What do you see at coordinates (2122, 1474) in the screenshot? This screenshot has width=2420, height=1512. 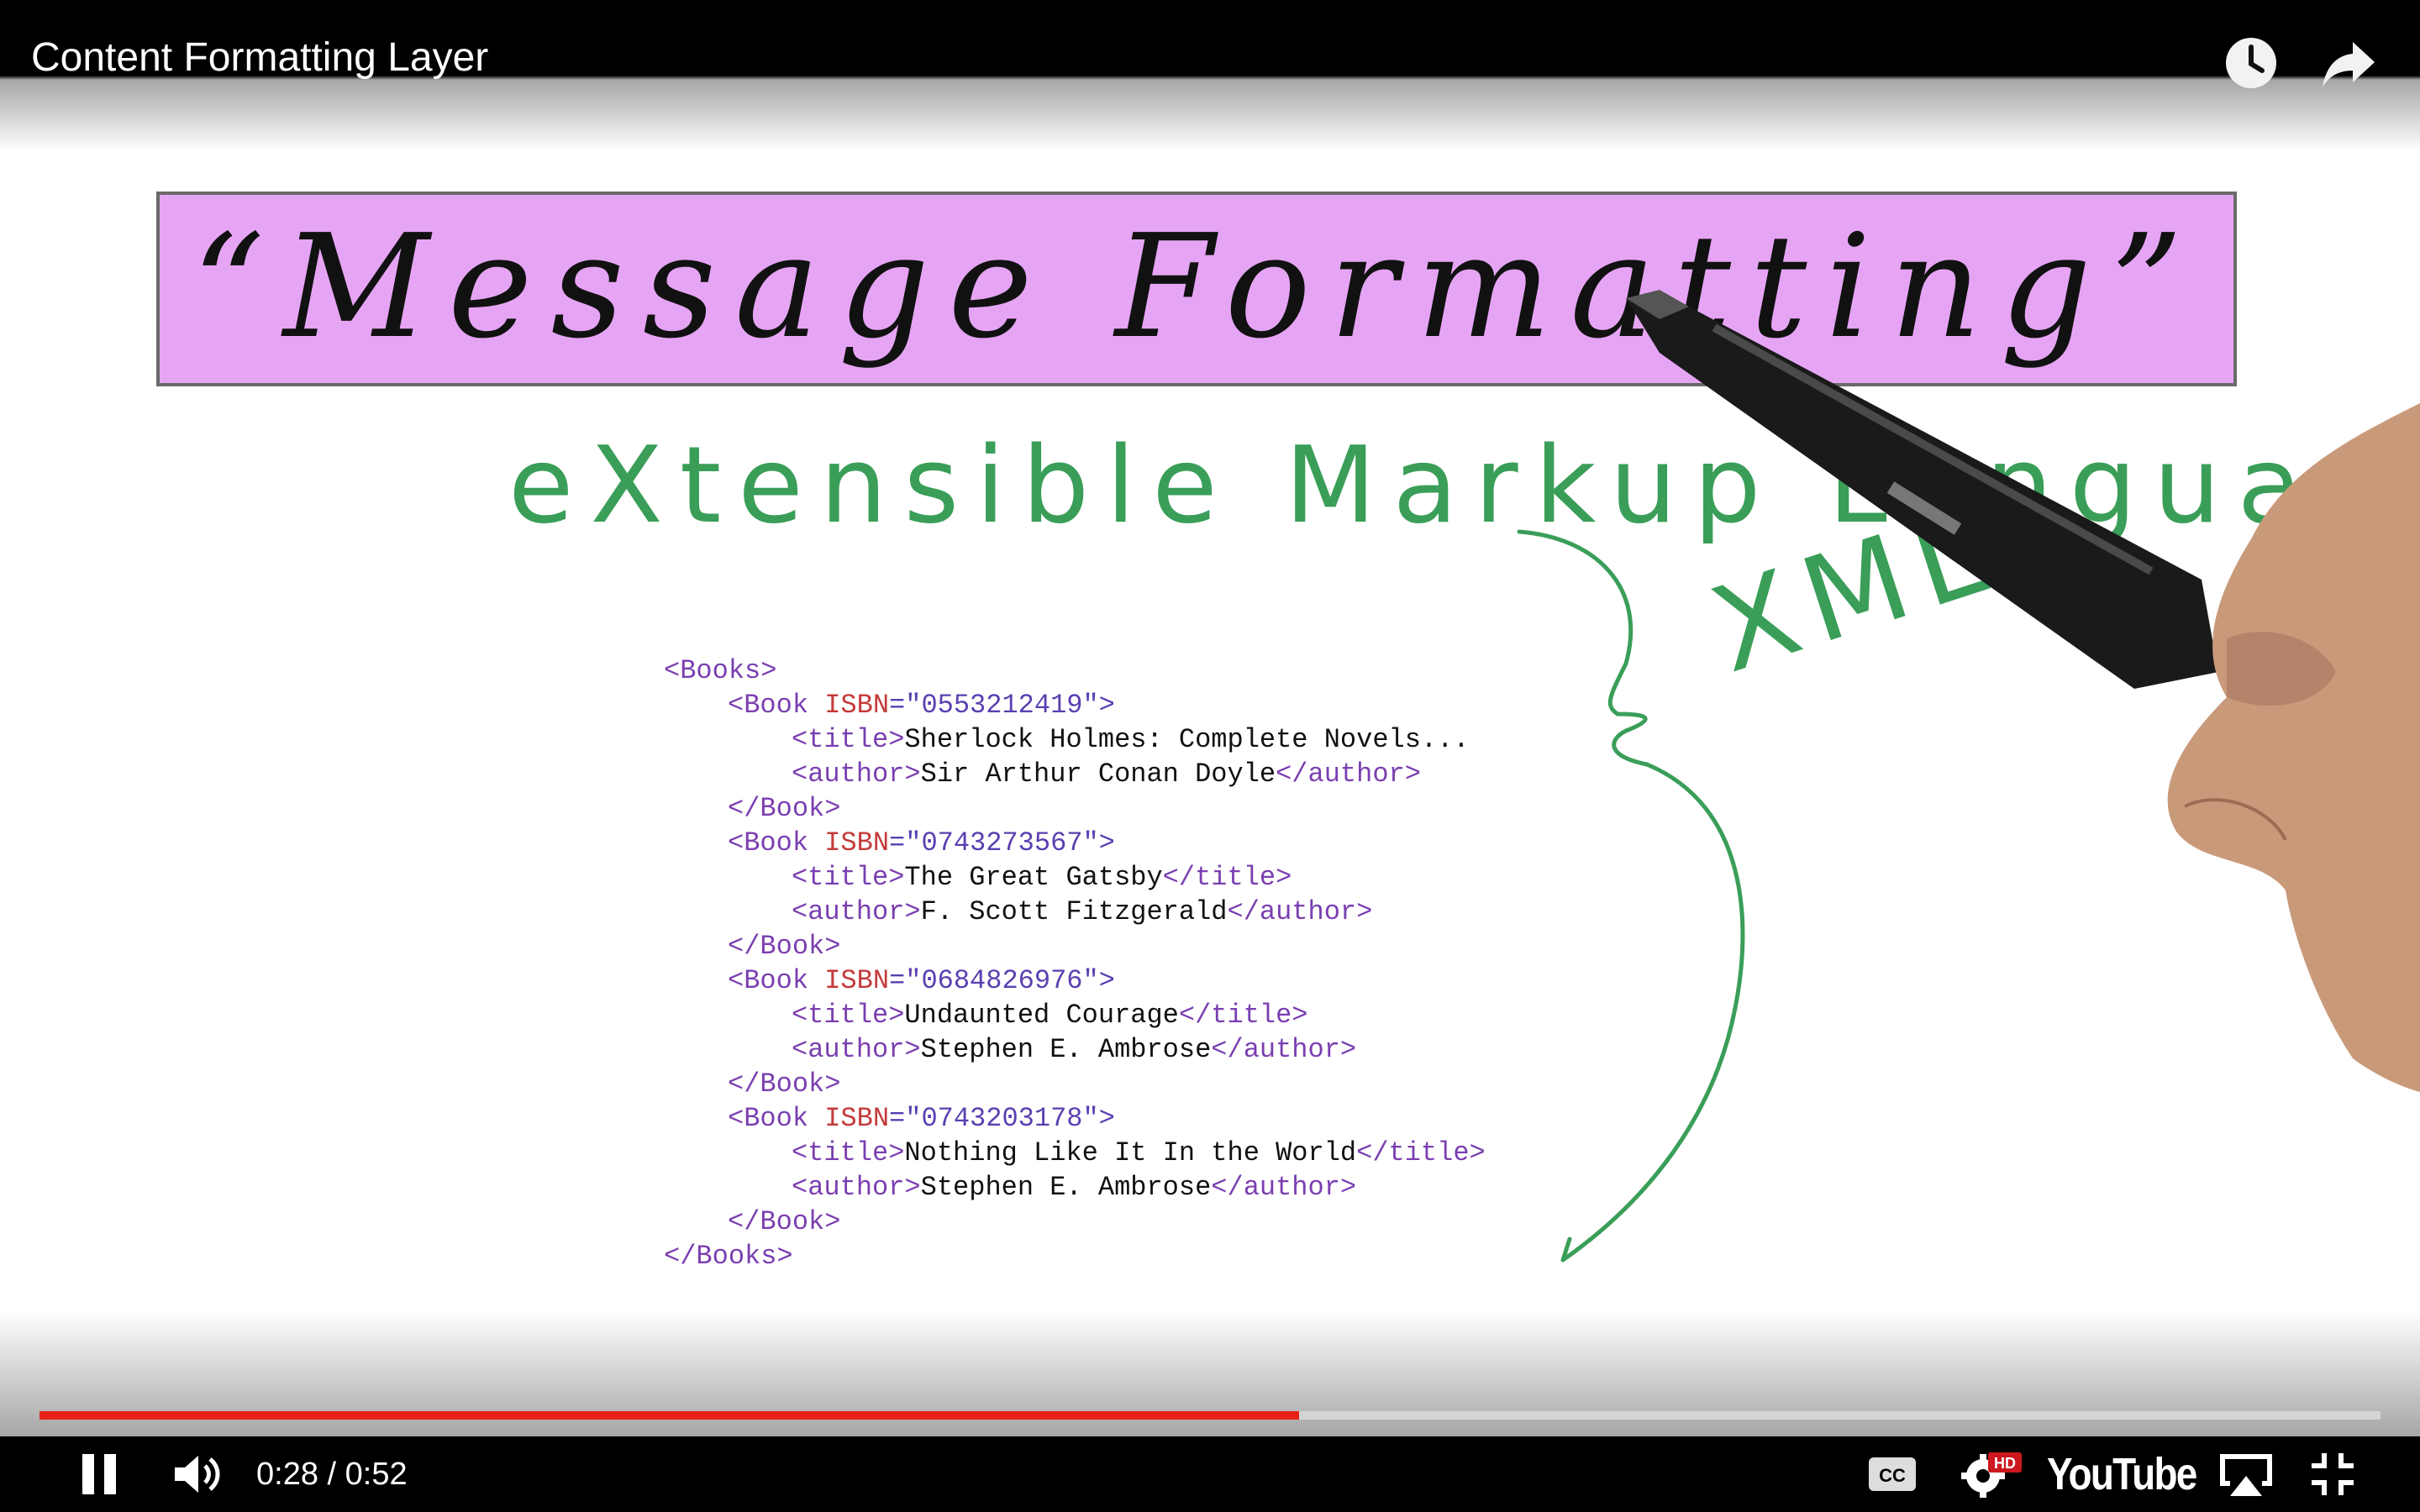 I see `youtube-logo: YouTube` at bounding box center [2122, 1474].